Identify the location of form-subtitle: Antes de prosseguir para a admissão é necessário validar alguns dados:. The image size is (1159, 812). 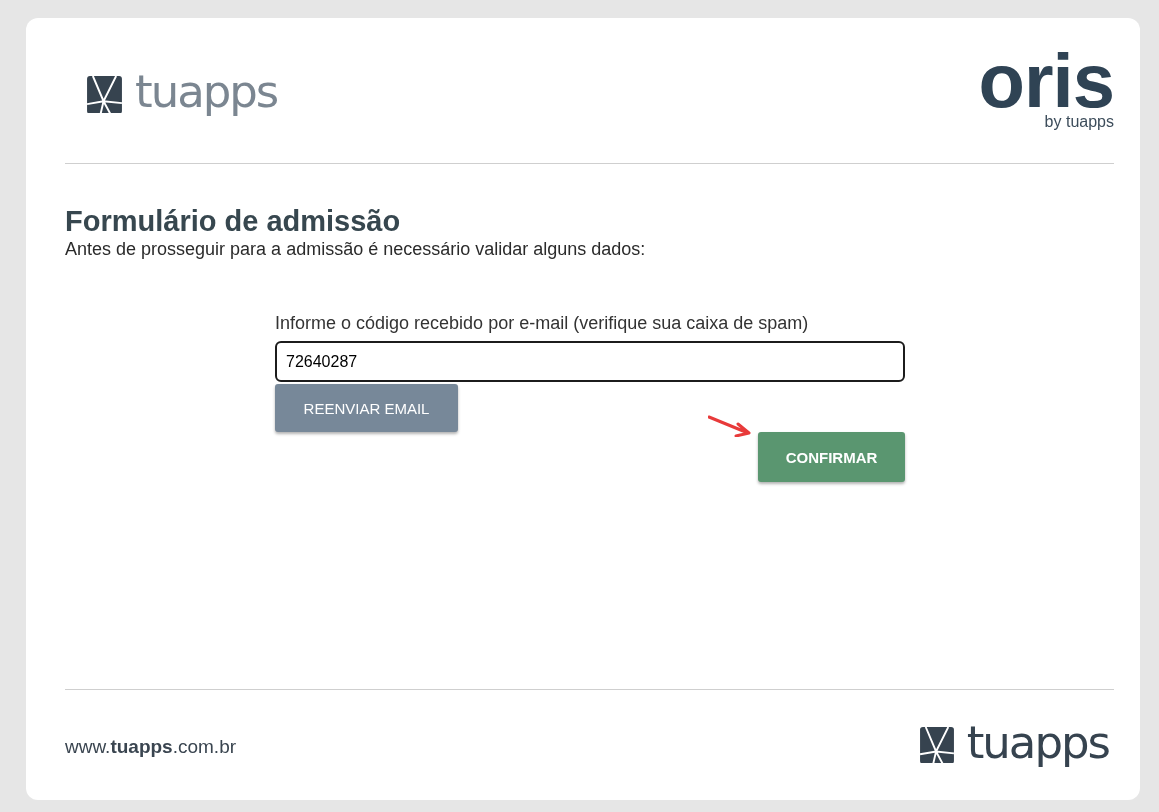
(356, 249).